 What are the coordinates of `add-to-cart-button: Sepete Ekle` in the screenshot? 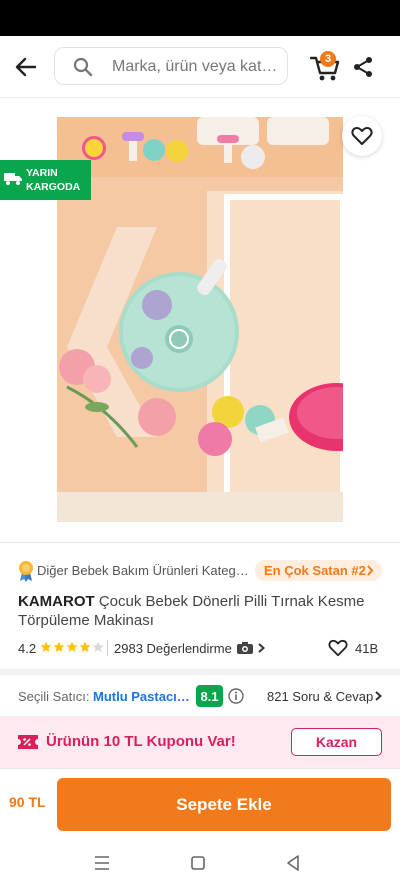 It's located at (224, 804).